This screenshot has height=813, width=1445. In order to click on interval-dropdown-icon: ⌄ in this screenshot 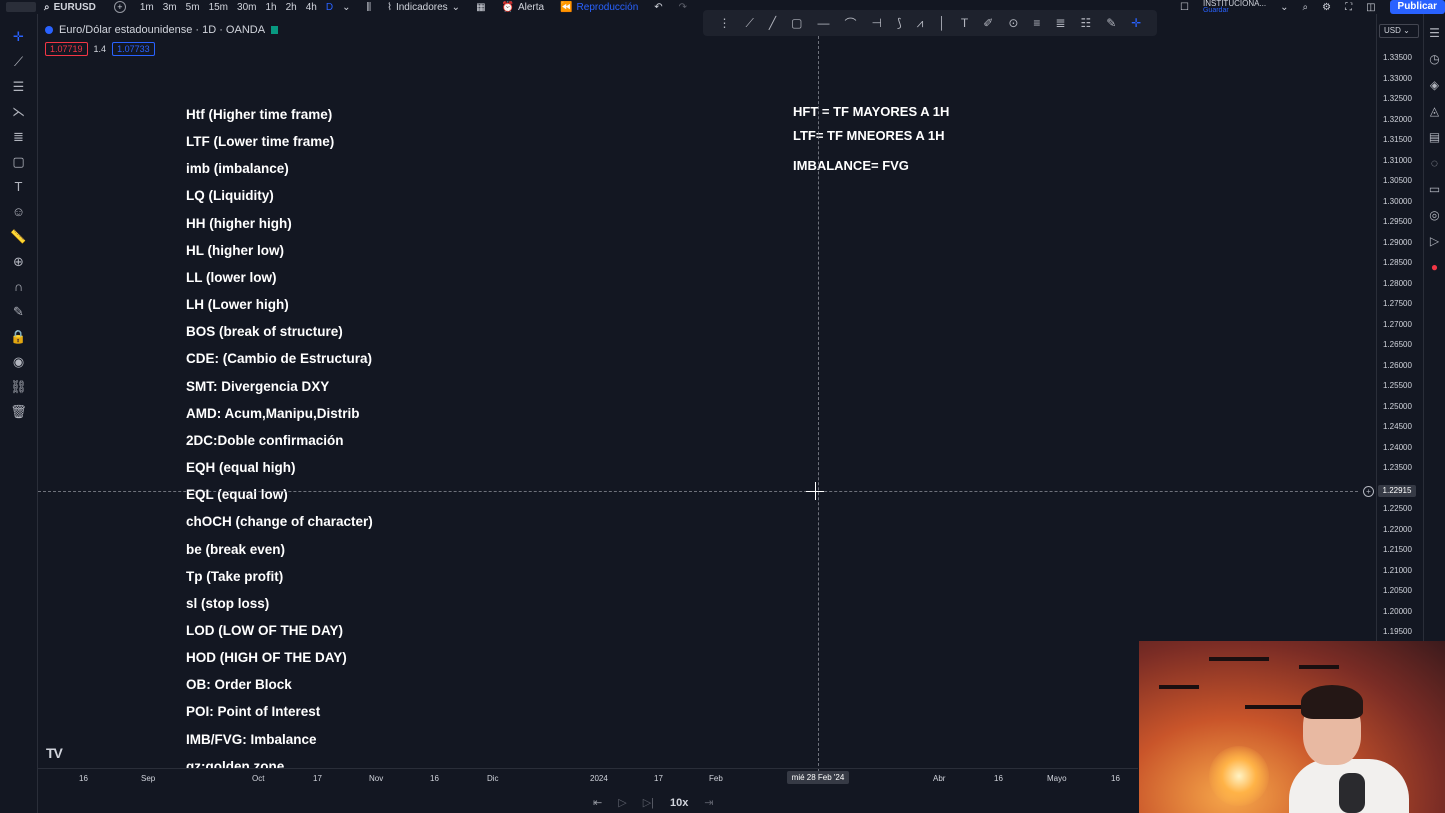, I will do `click(346, 7)`.